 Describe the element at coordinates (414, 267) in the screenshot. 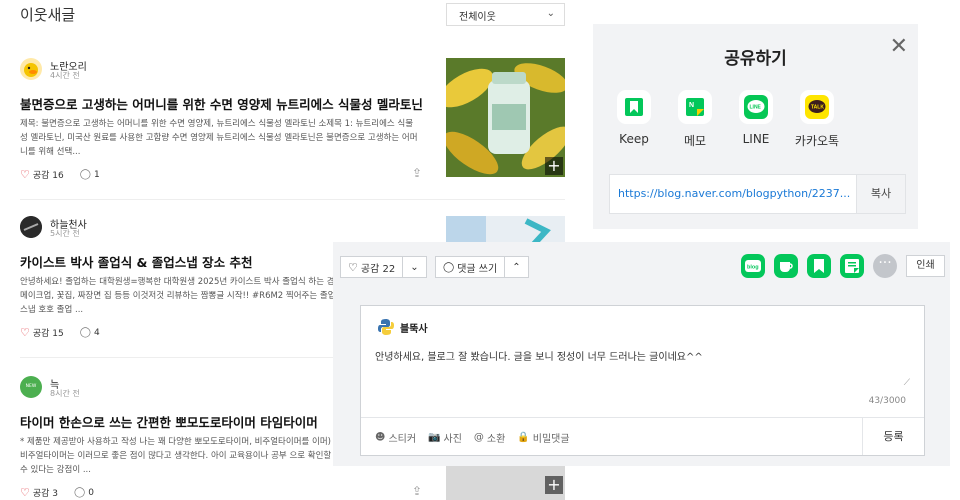

I see `like-list-toggle: ⌄` at that location.